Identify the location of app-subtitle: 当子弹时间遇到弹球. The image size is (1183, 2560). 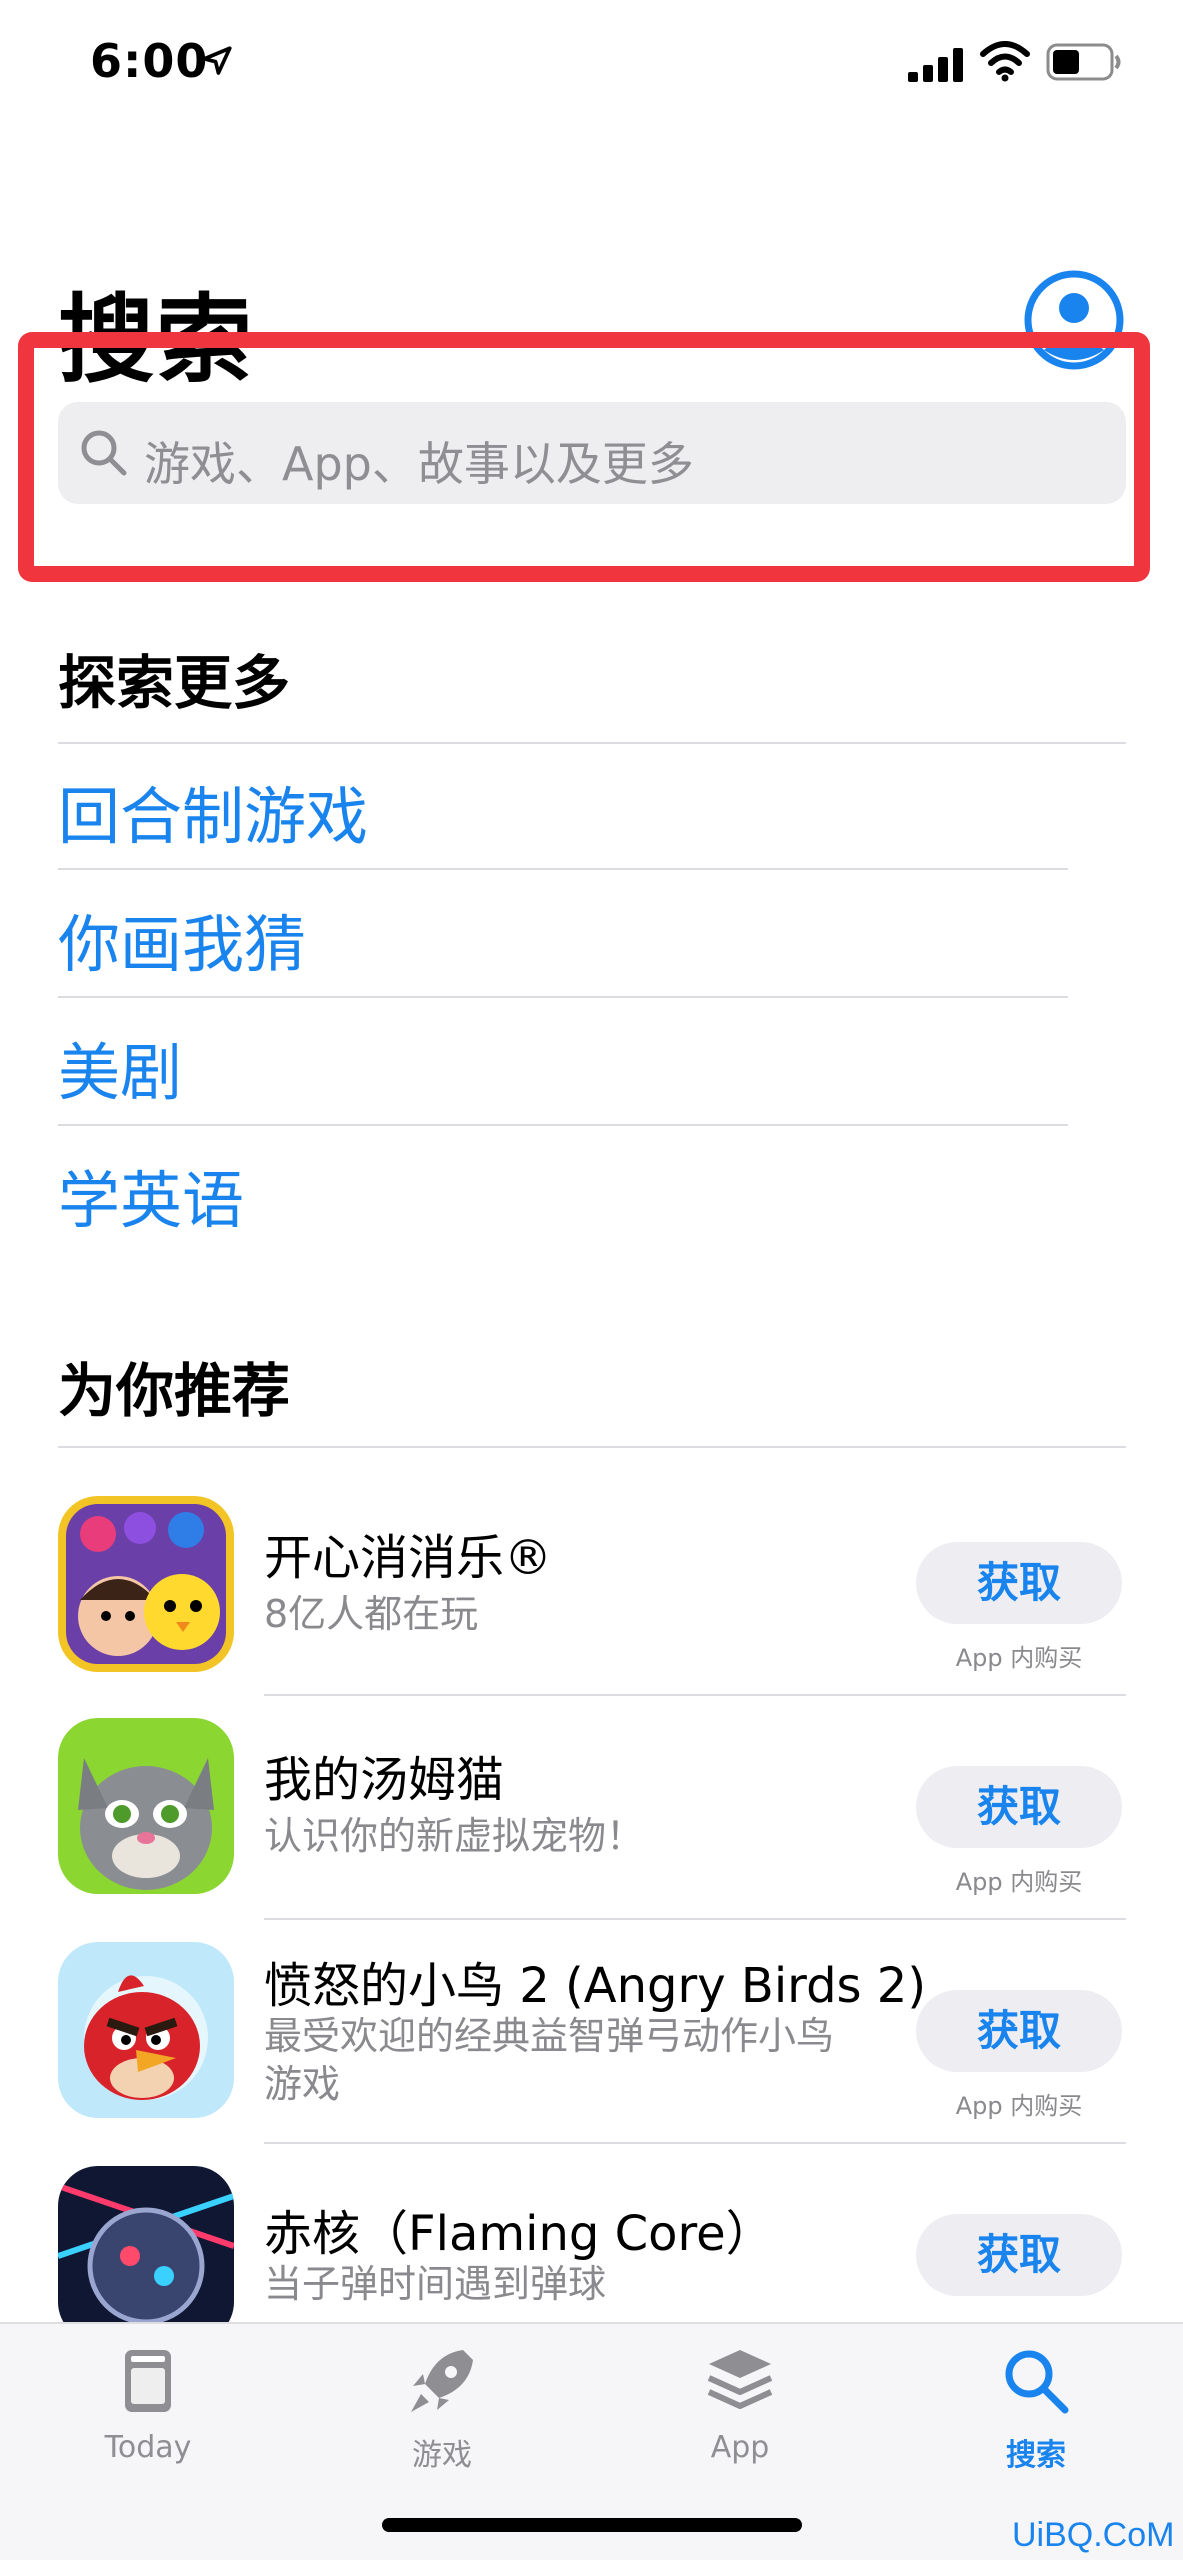
(435, 2284).